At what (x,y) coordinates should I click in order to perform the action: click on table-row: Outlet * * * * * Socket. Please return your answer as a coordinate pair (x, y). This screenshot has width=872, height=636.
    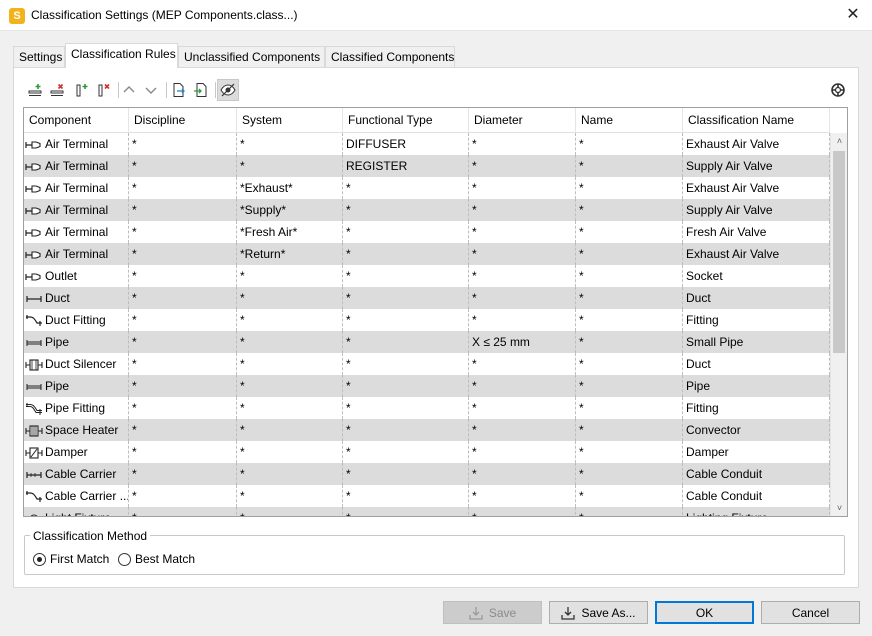
    Looking at the image, I should click on (427, 276).